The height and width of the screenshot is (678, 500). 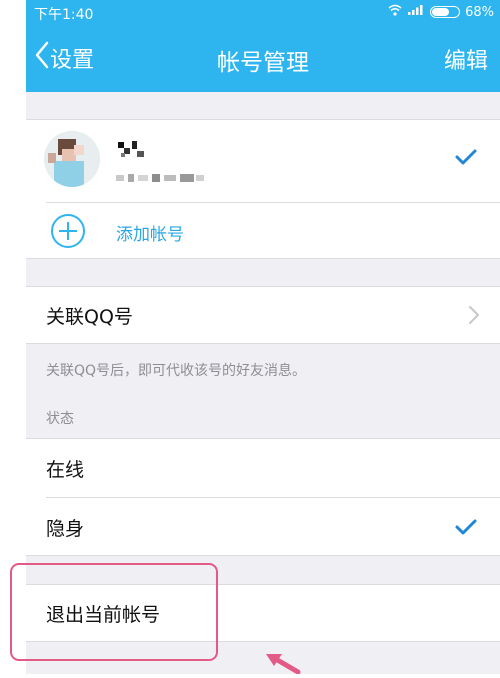 I want to click on page-title: 帐号管理, so click(x=263, y=63).